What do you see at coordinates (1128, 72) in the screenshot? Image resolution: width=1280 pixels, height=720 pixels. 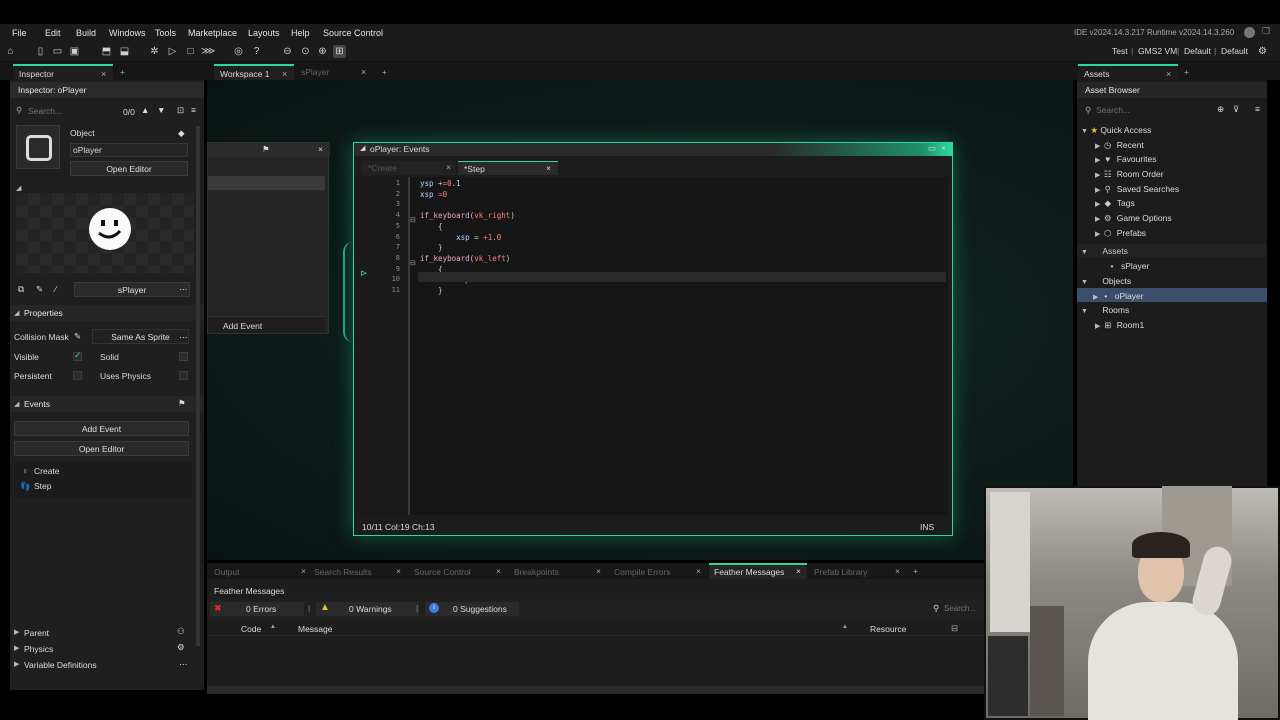 I see `tab-assets: Assets ×` at bounding box center [1128, 72].